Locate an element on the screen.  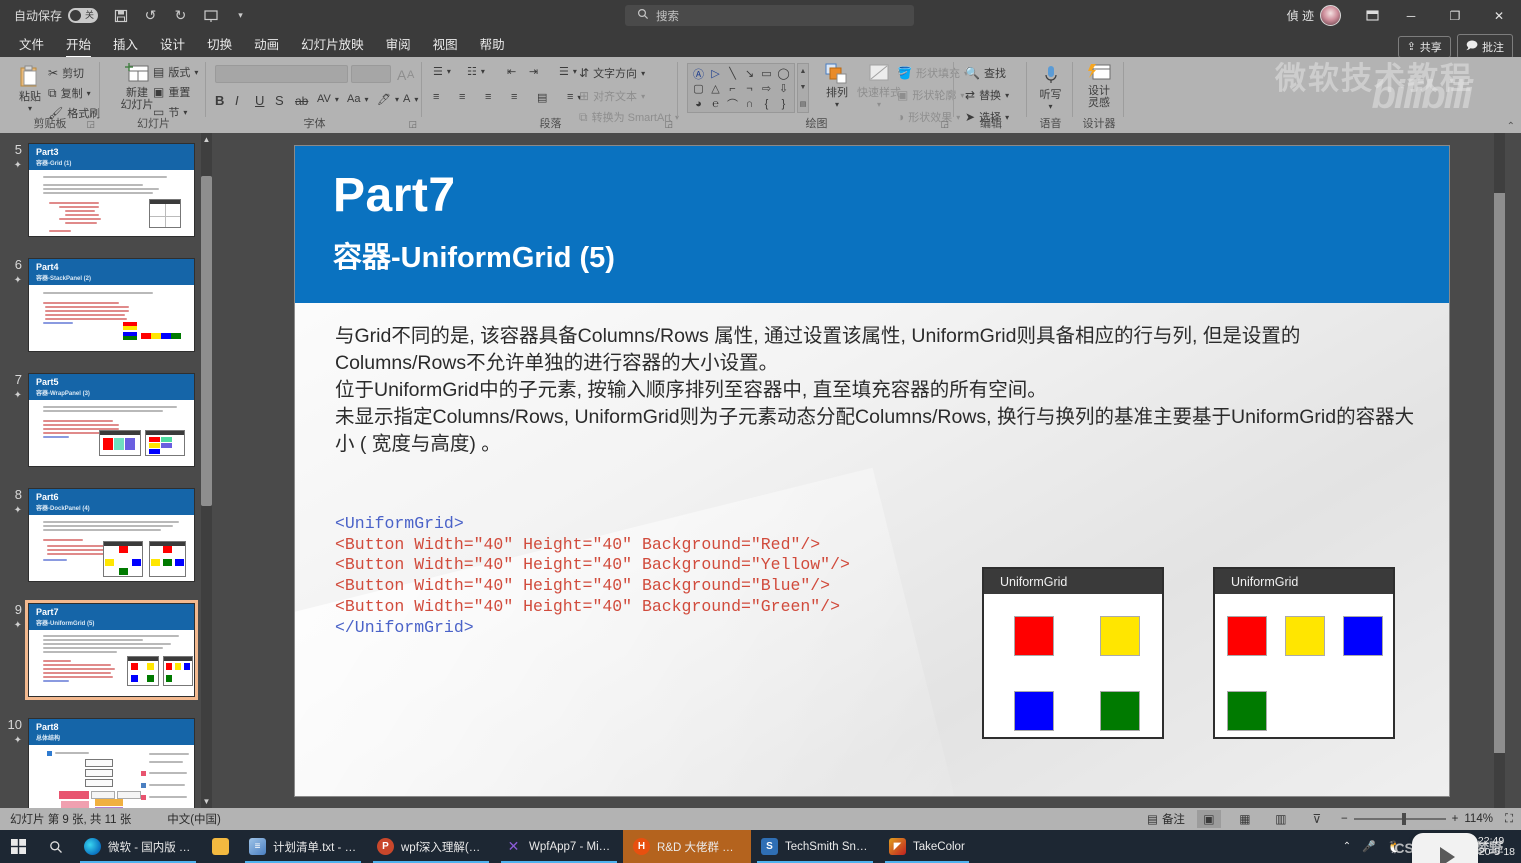
shape-arc-icon: ∩ is located at coordinates (750, 104).